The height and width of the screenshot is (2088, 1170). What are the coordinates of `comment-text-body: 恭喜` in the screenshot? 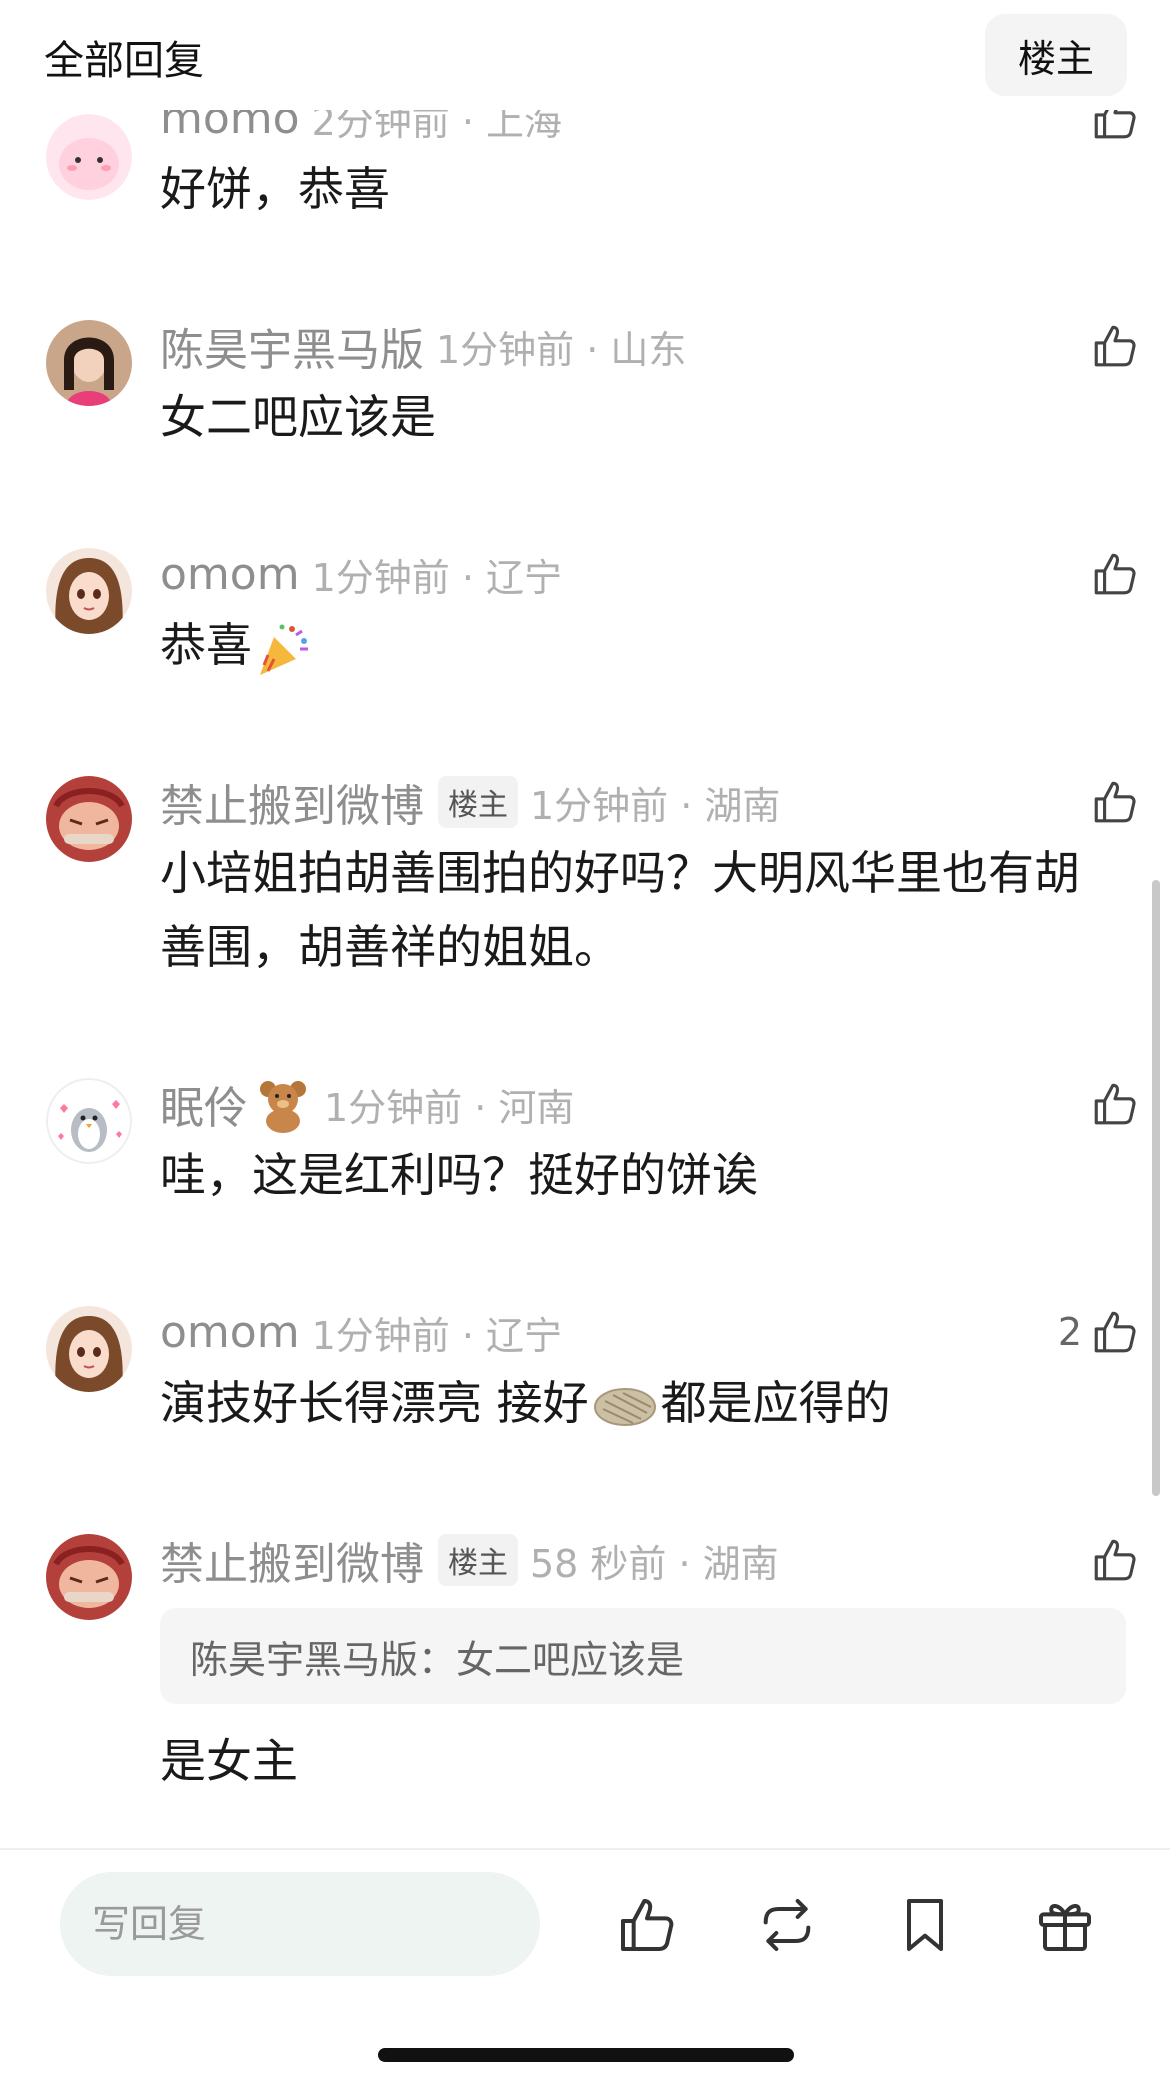 It's located at (206, 645).